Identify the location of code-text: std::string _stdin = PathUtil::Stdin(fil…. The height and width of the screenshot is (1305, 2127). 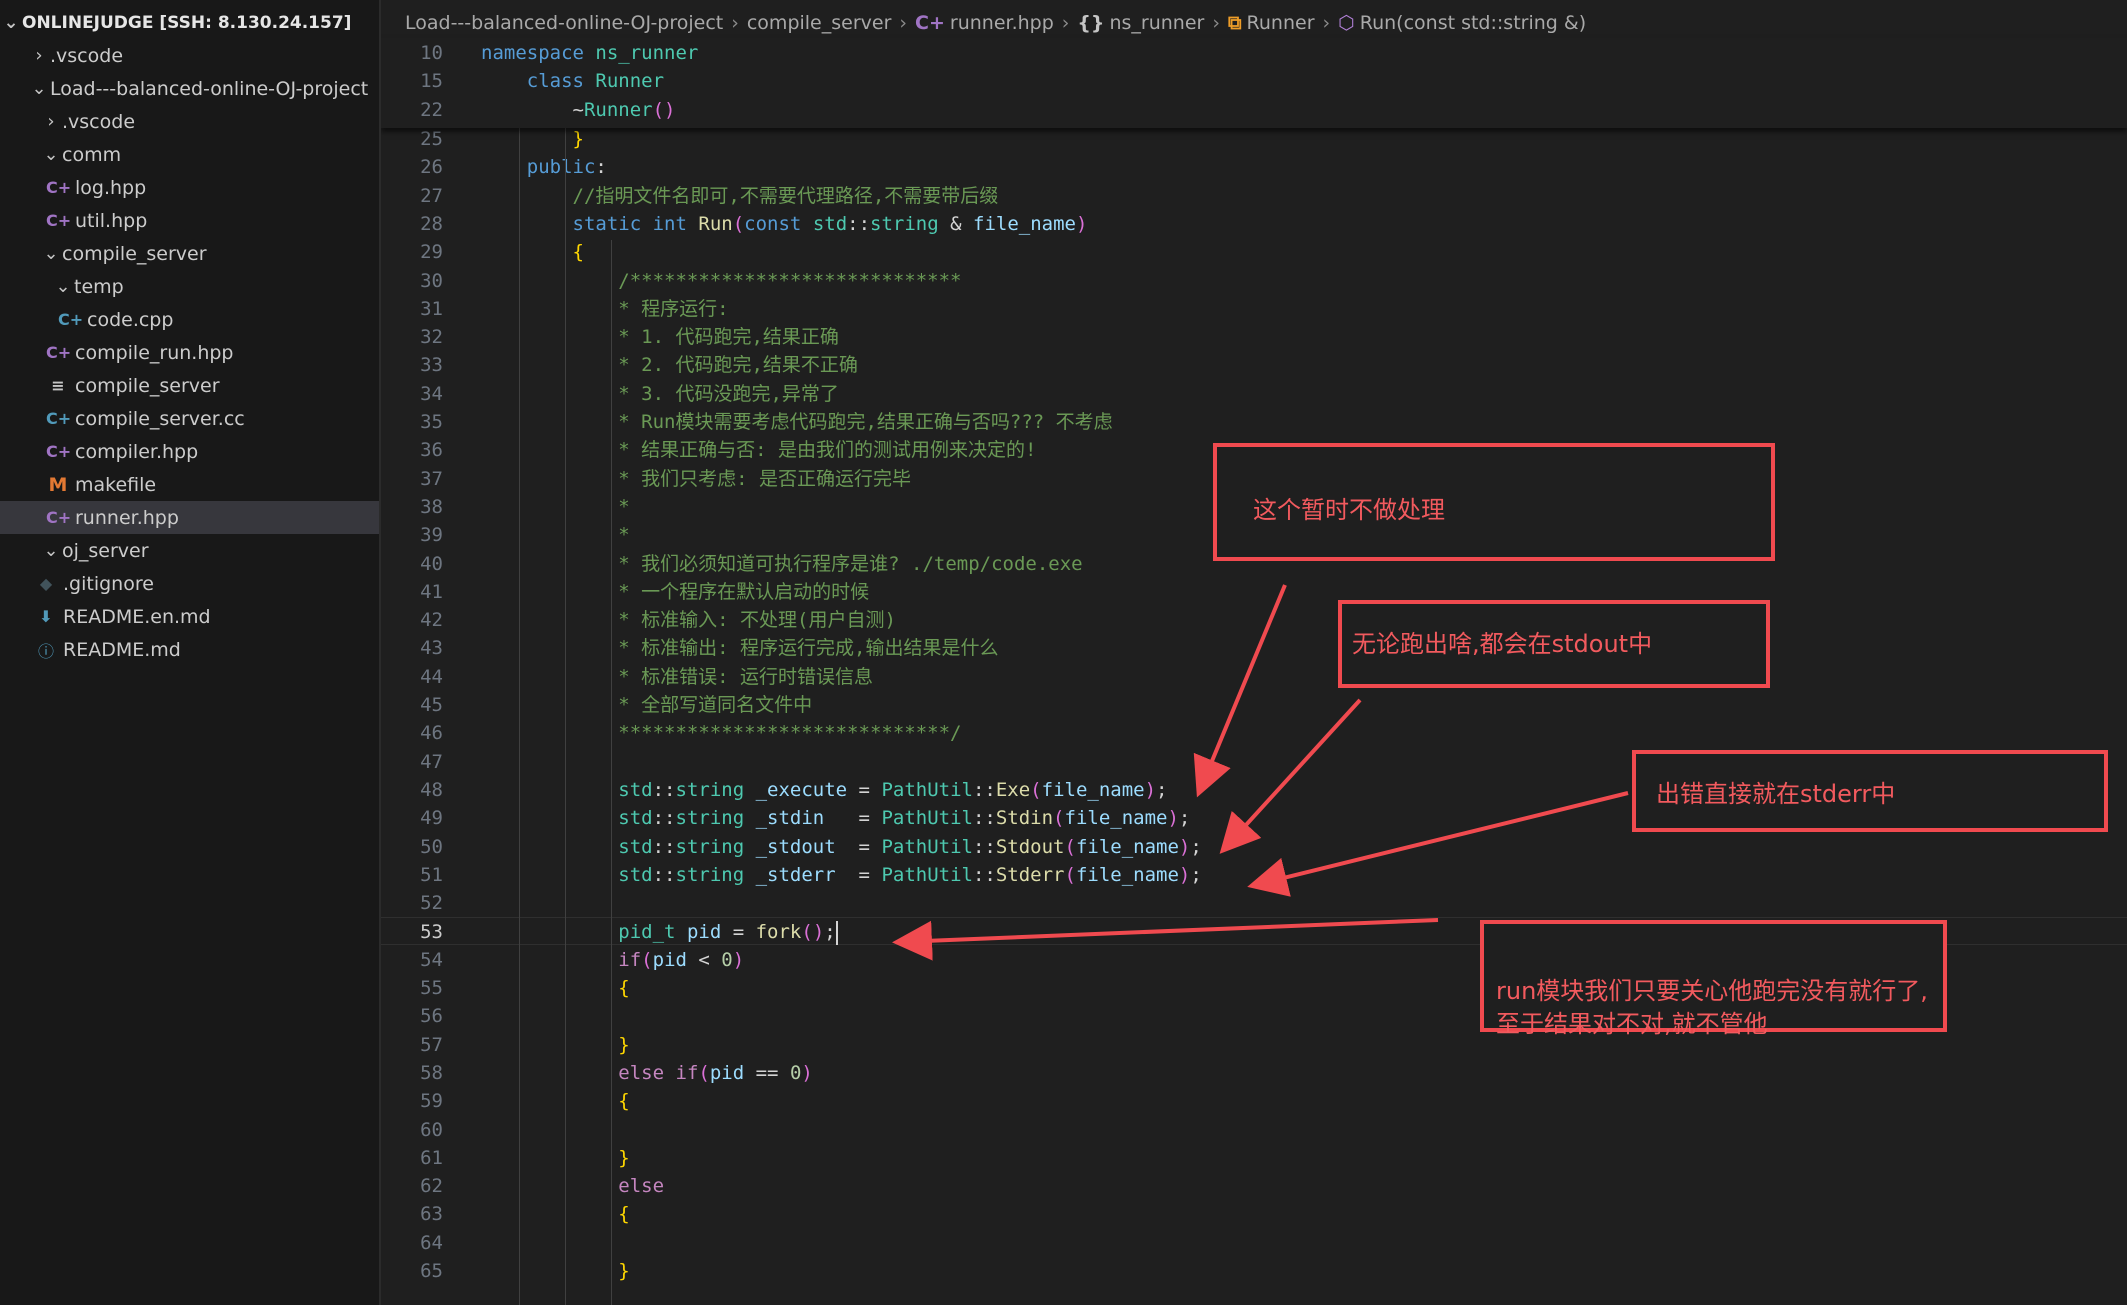
(835, 818).